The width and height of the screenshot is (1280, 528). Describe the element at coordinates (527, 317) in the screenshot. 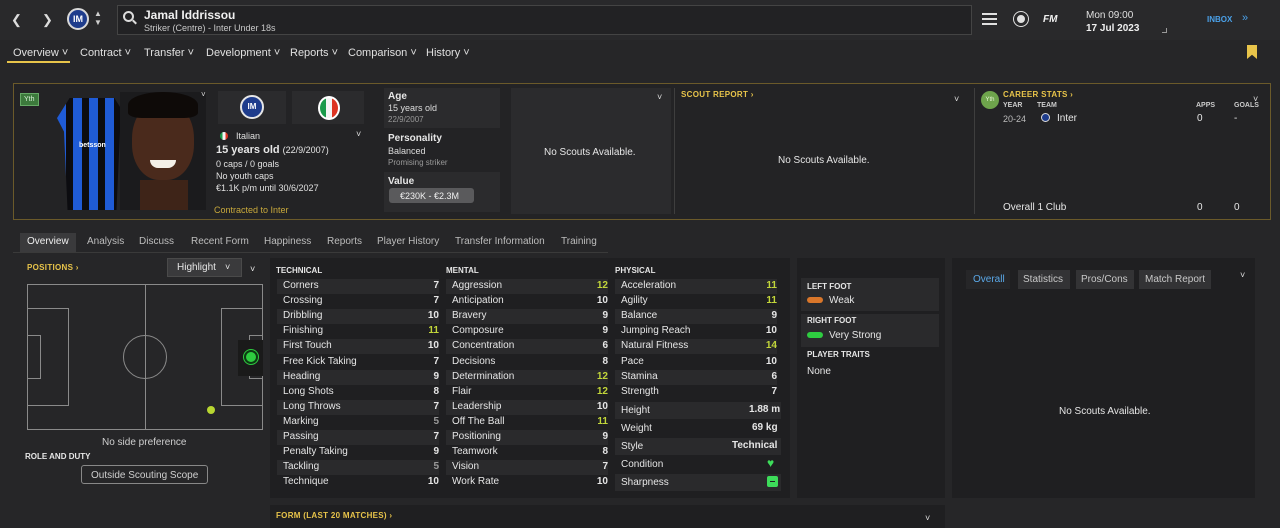

I see `attribute-row: Bravery 9` at that location.